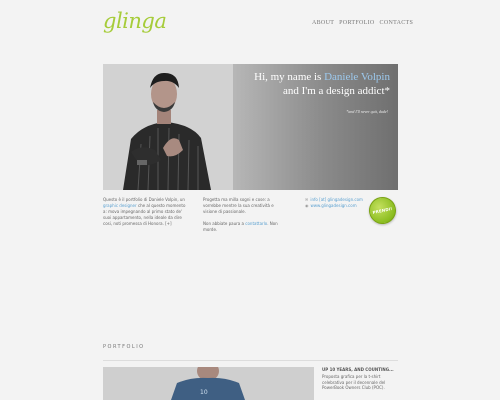 The width and height of the screenshot is (500, 400). Describe the element at coordinates (323, 23) in the screenshot. I see `nav-about-link: ABOUT` at that location.